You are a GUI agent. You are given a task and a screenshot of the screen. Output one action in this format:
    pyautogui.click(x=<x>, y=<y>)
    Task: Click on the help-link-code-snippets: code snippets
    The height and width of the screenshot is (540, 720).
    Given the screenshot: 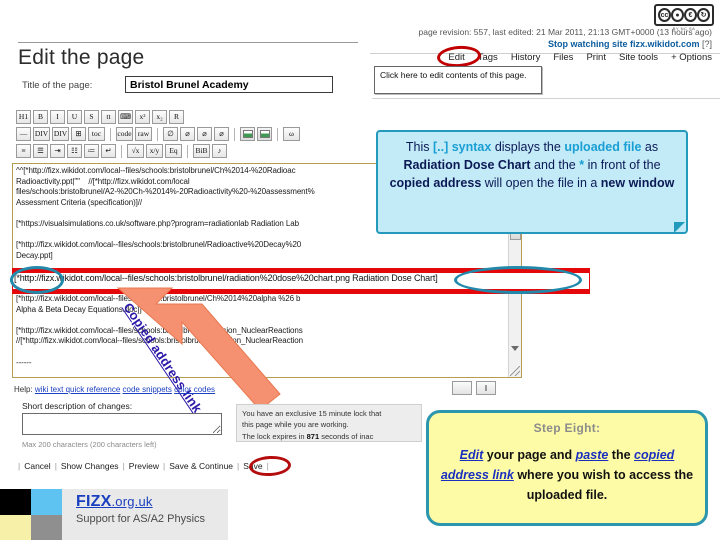 What is the action you would take?
    pyautogui.click(x=147, y=389)
    